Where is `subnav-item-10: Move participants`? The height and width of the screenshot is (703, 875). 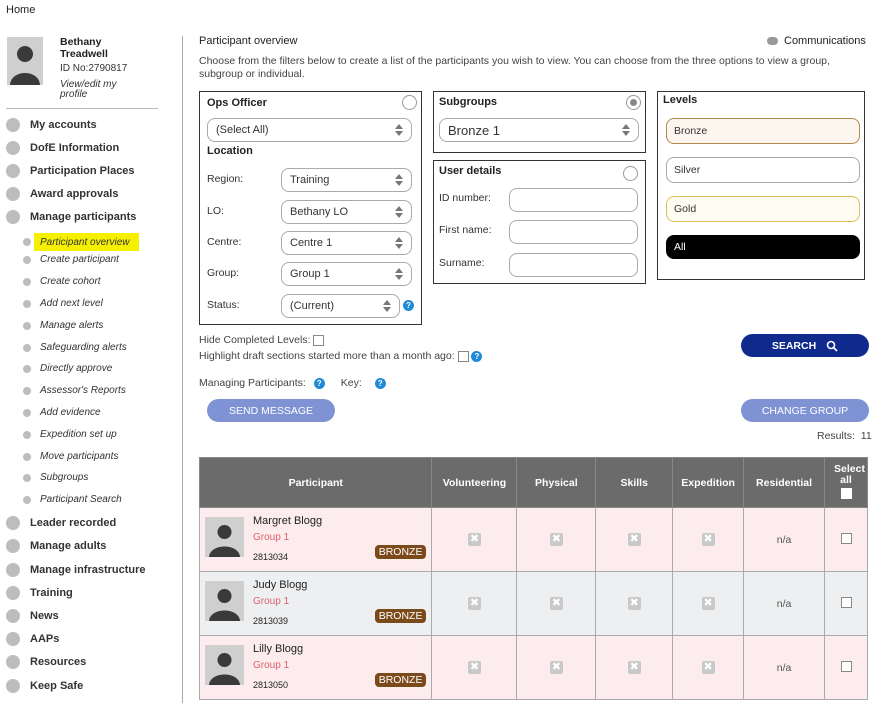
subnav-item-10: Move participants is located at coordinates (59, 456).